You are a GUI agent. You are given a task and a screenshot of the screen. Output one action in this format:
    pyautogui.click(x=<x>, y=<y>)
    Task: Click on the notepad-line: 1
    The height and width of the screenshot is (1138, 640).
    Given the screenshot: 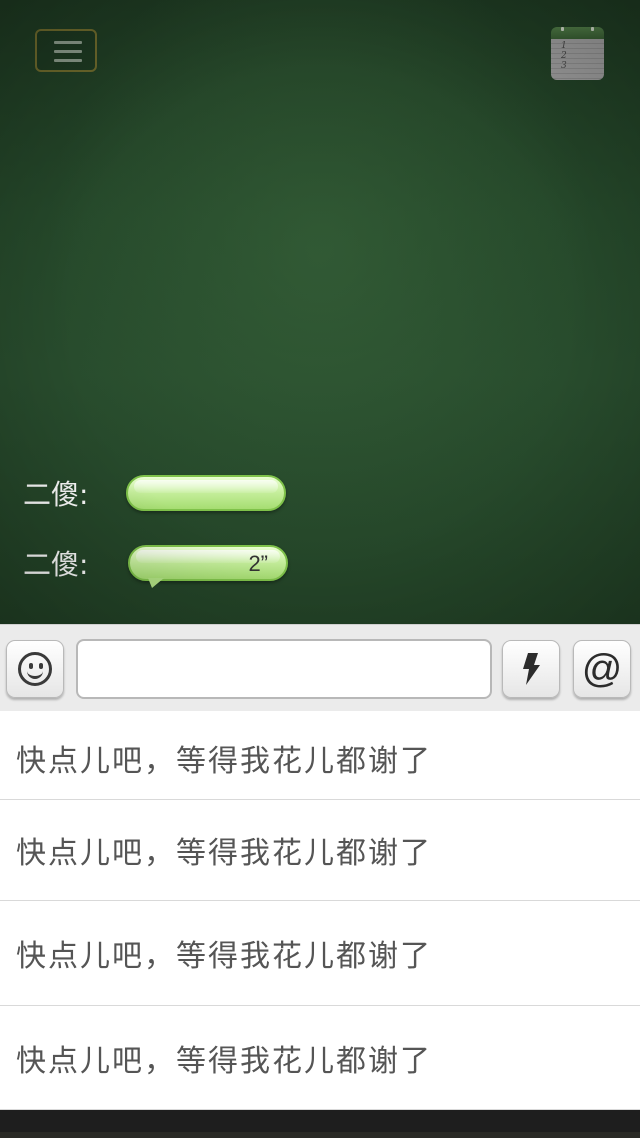 What is the action you would take?
    pyautogui.click(x=564, y=46)
    